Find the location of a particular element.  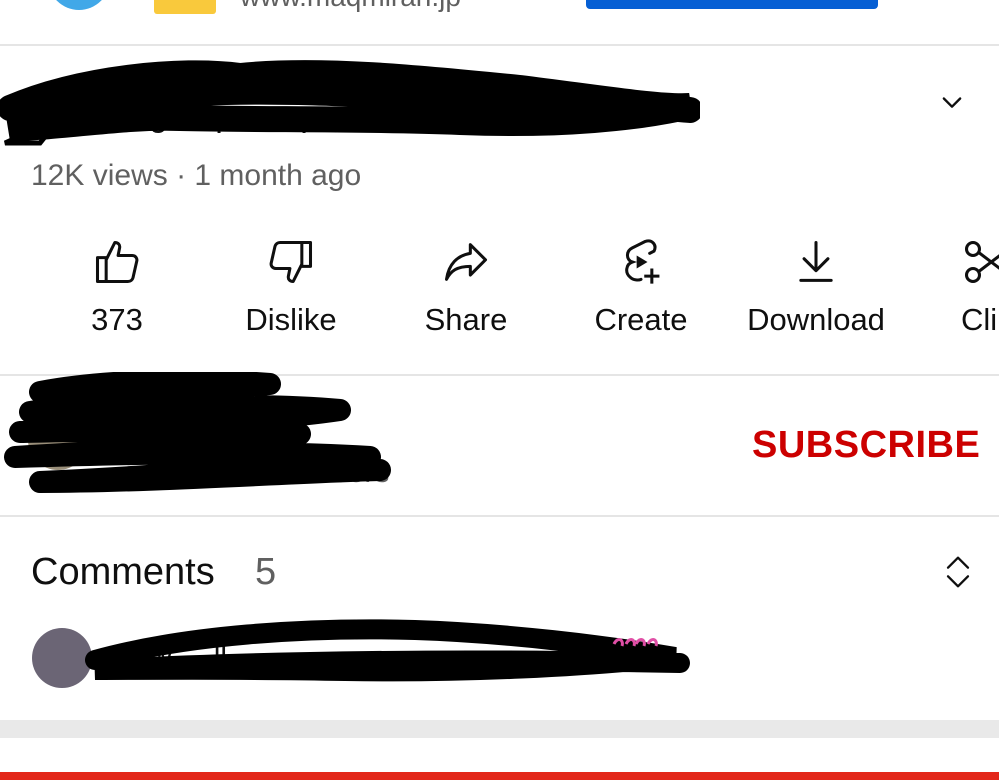

comment-redaction is located at coordinates (387, 650).